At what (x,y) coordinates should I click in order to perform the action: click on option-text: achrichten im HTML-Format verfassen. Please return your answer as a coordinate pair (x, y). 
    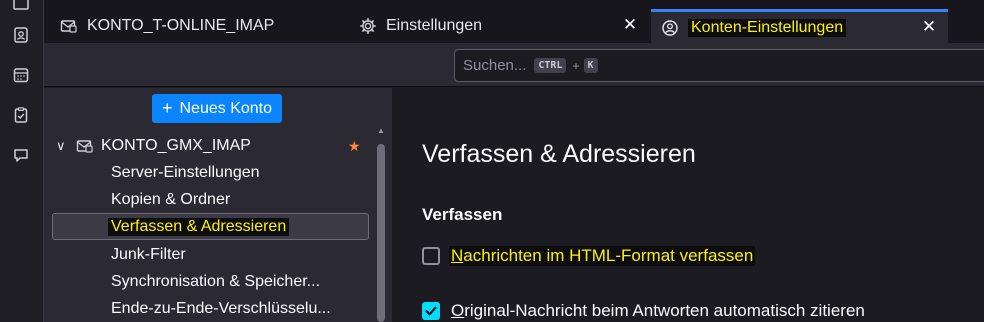
    Looking at the image, I should click on (608, 255).